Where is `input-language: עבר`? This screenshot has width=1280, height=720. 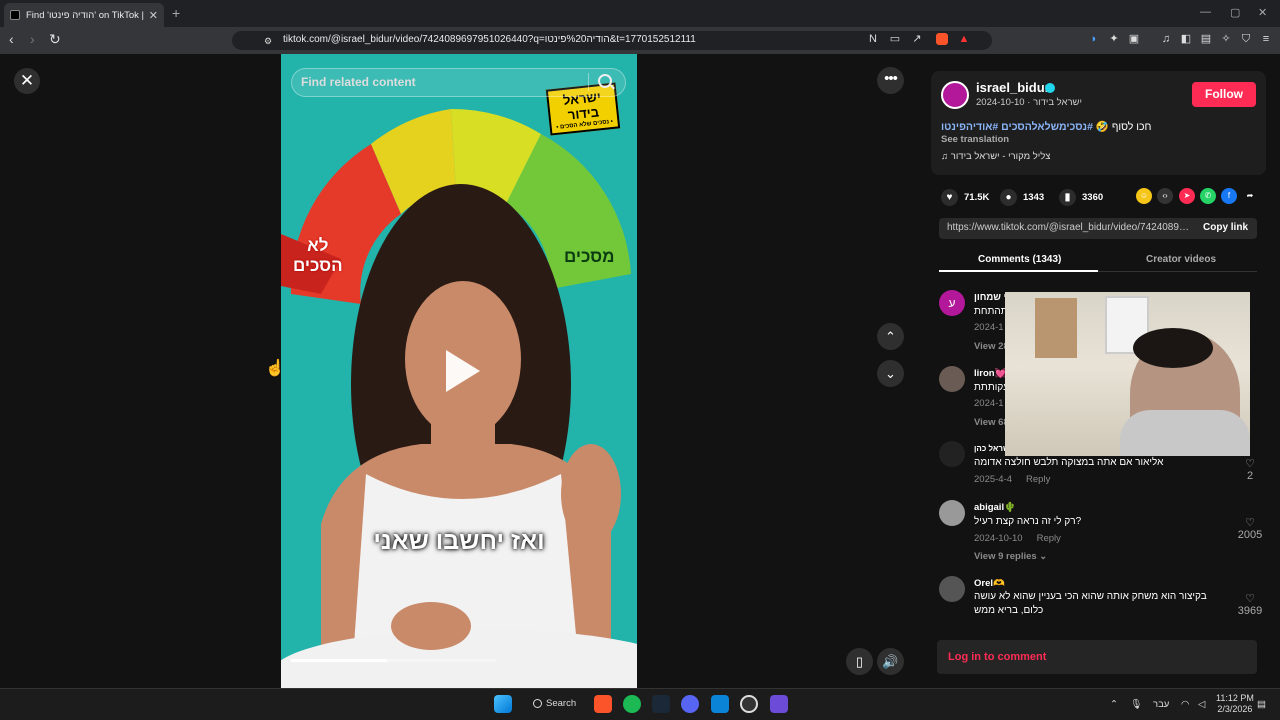 input-language: עבר is located at coordinates (1161, 704).